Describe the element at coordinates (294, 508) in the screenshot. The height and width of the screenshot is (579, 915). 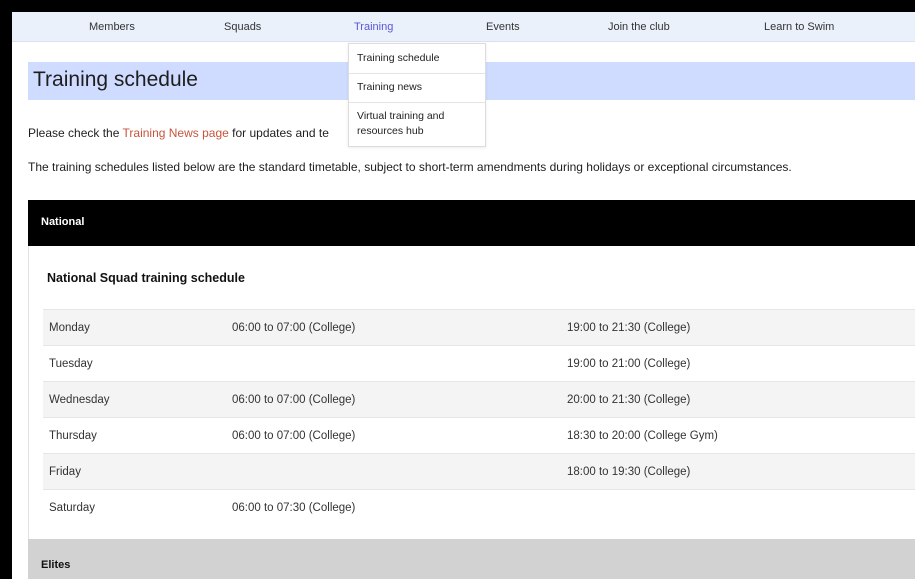
I see `morning-session-cell: 06:00 to 07:30 (College)` at that location.